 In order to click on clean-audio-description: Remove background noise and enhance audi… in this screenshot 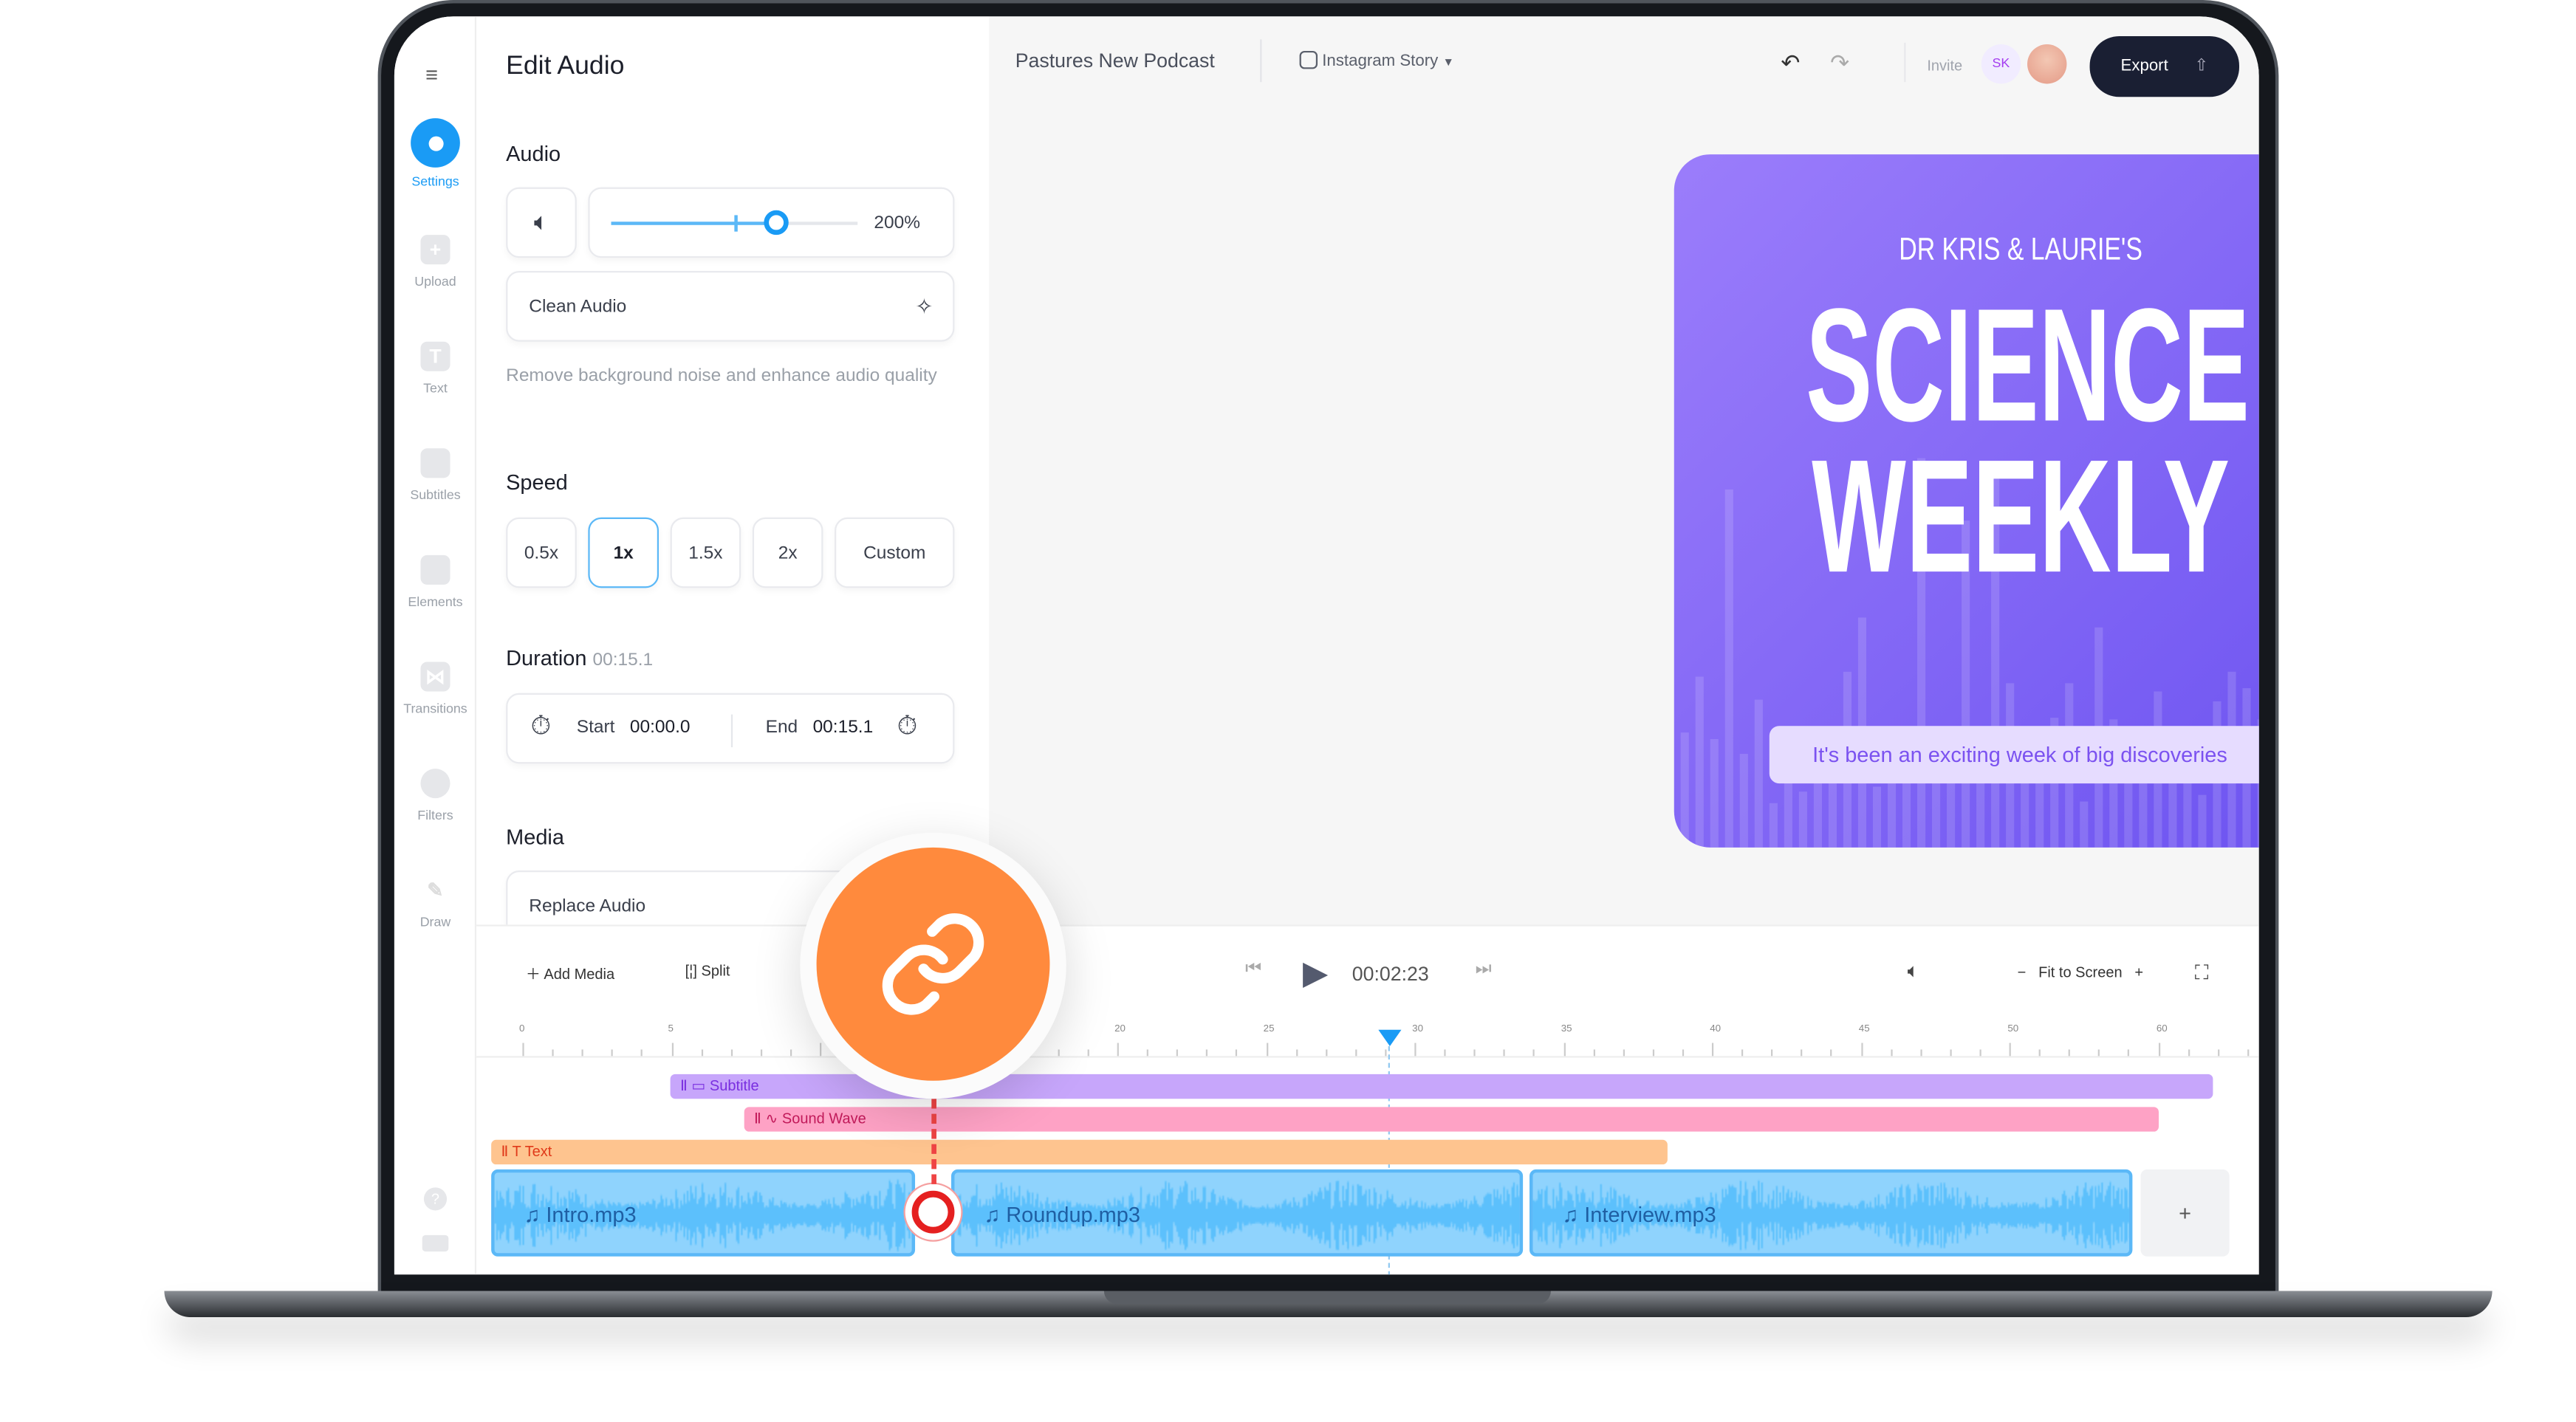, I will do `click(721, 376)`.